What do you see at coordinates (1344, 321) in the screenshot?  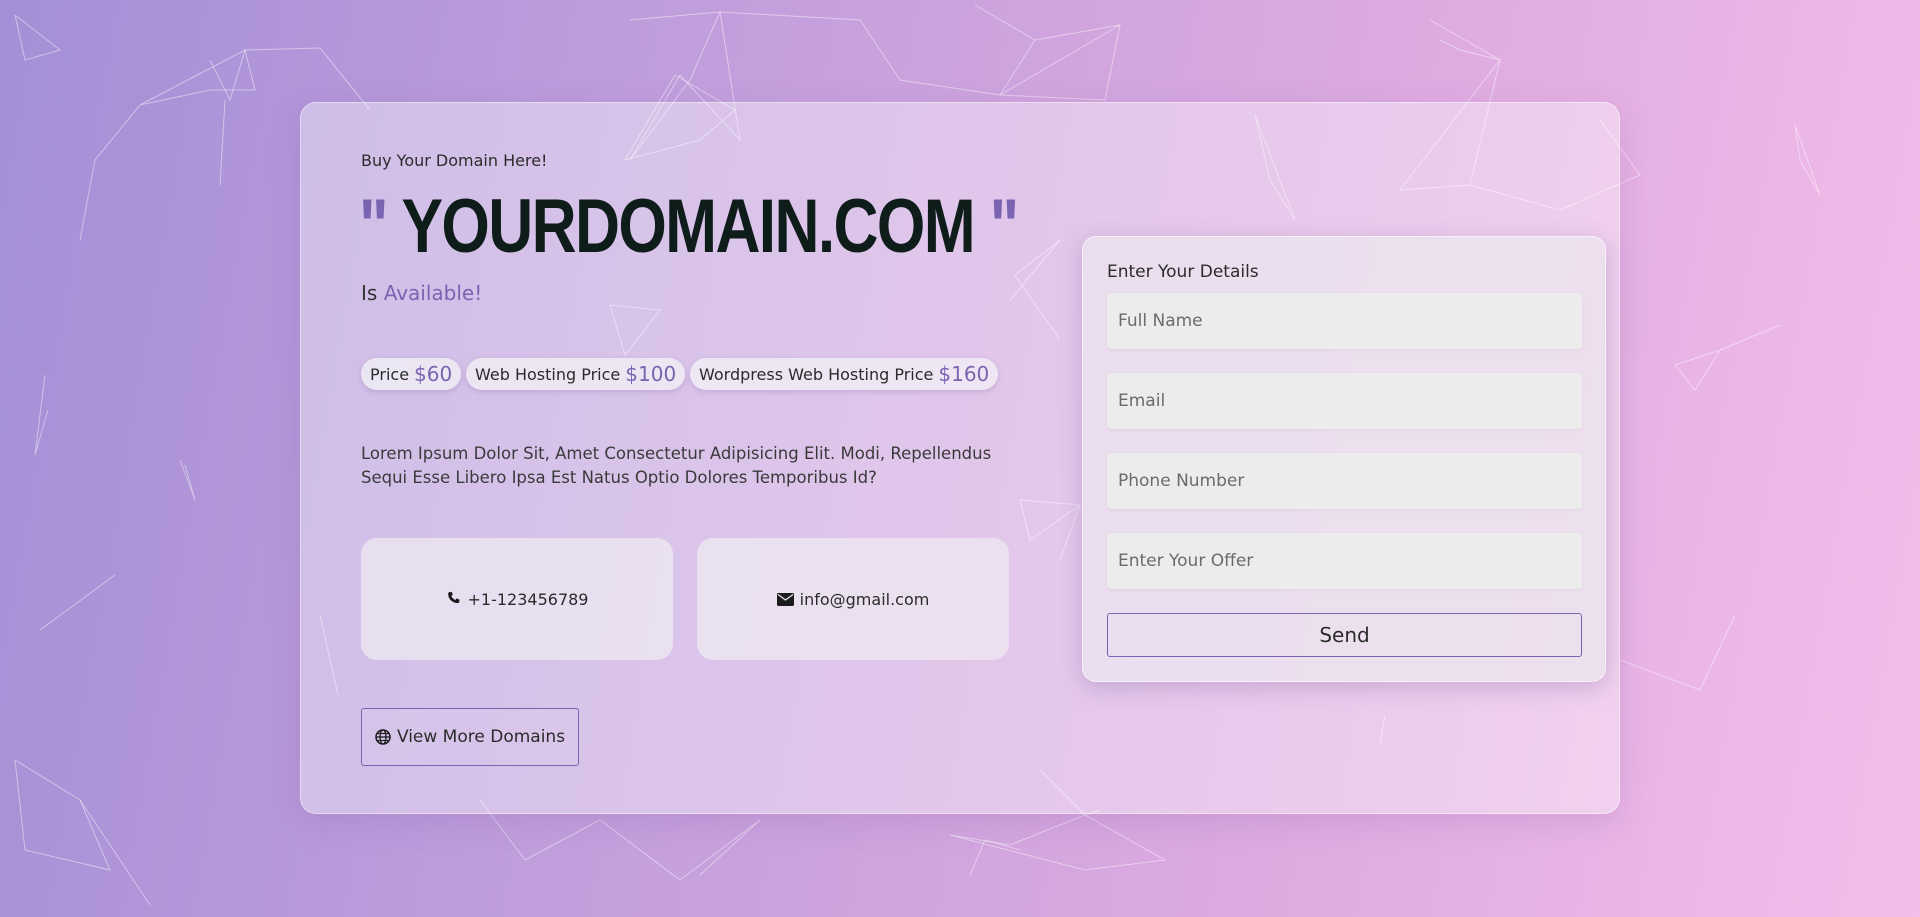 I see `full-name-input` at bounding box center [1344, 321].